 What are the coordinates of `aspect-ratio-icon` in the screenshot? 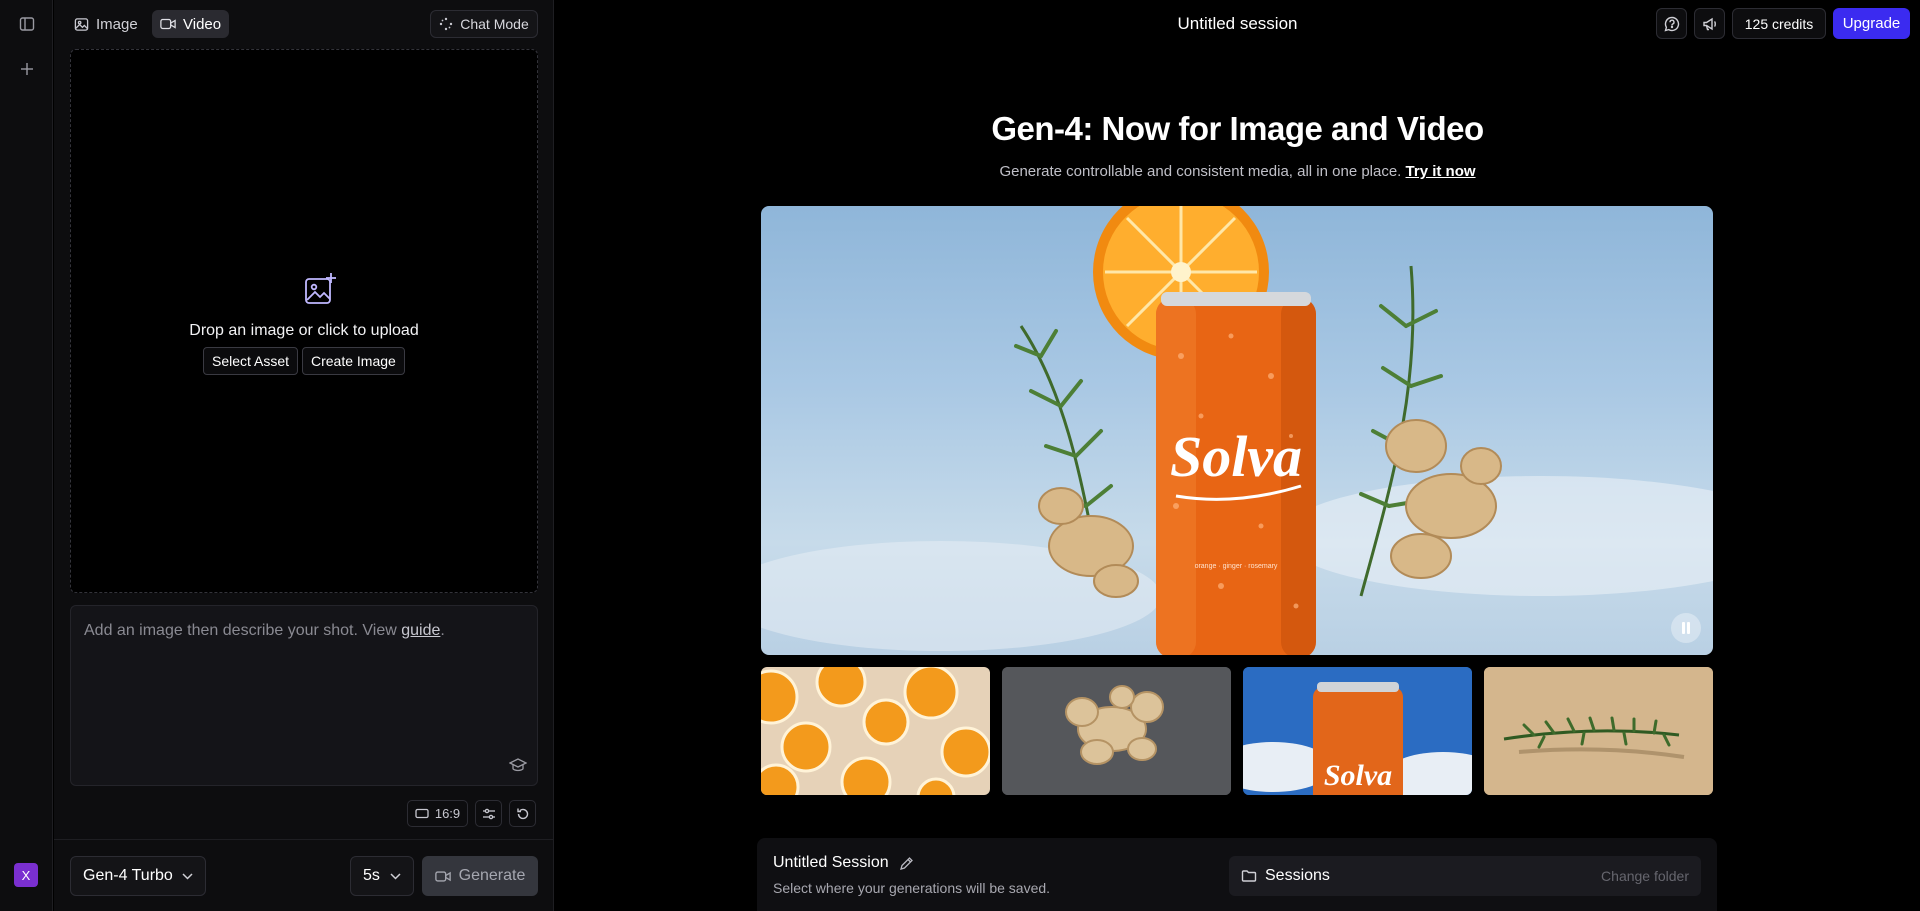 It's located at (422, 813).